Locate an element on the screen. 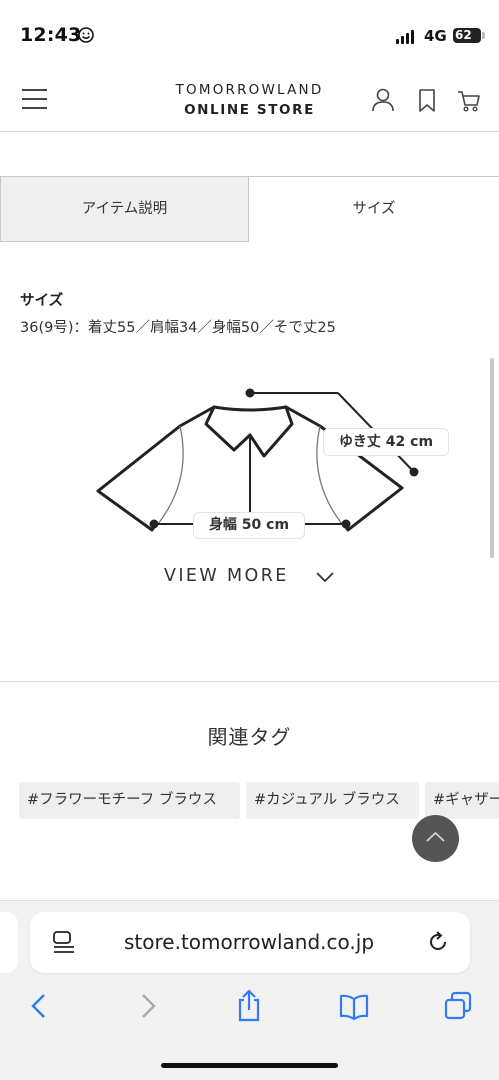  address-bar: store.tomorrowland.co.jp is located at coordinates (250, 942).